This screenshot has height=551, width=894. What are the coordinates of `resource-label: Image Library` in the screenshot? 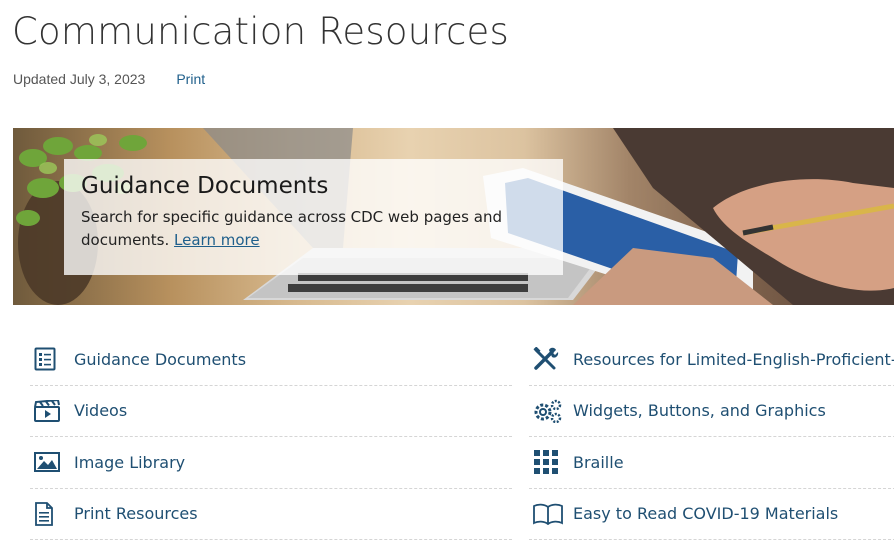 It's located at (130, 462).